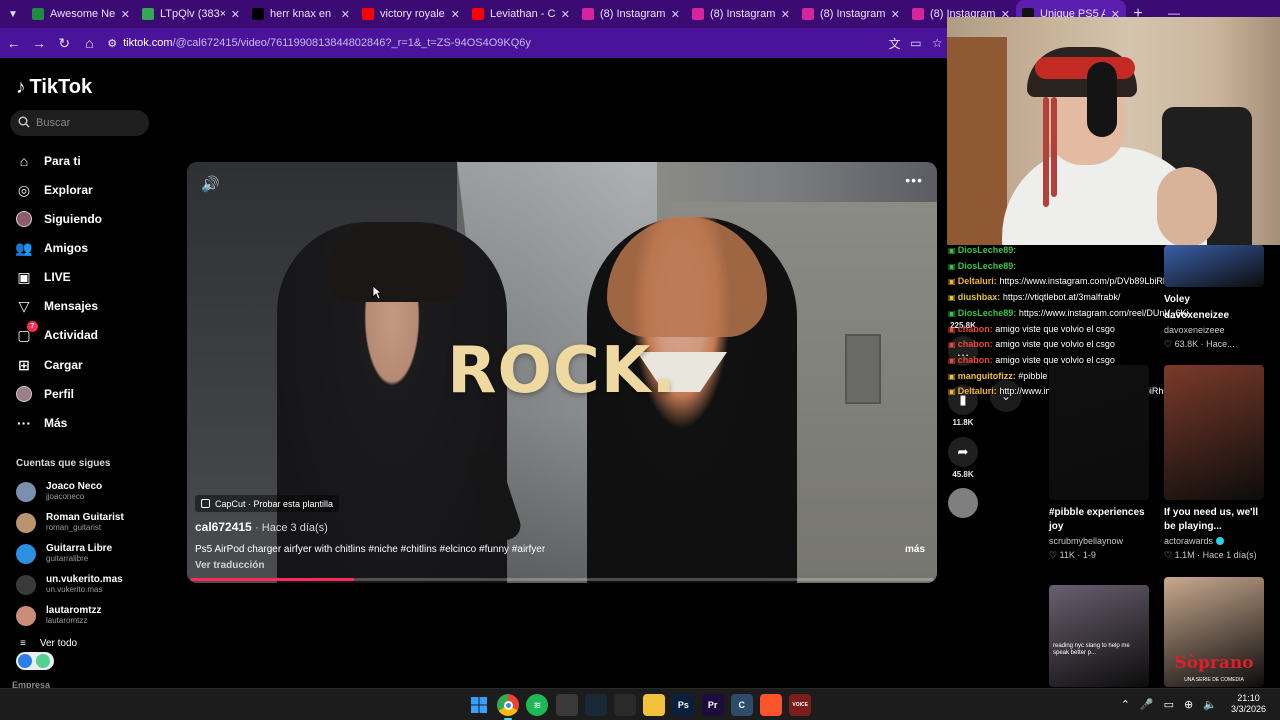 The image size is (1280, 720). I want to click on tray-overflow-icon: ⌃, so click(1125, 704).